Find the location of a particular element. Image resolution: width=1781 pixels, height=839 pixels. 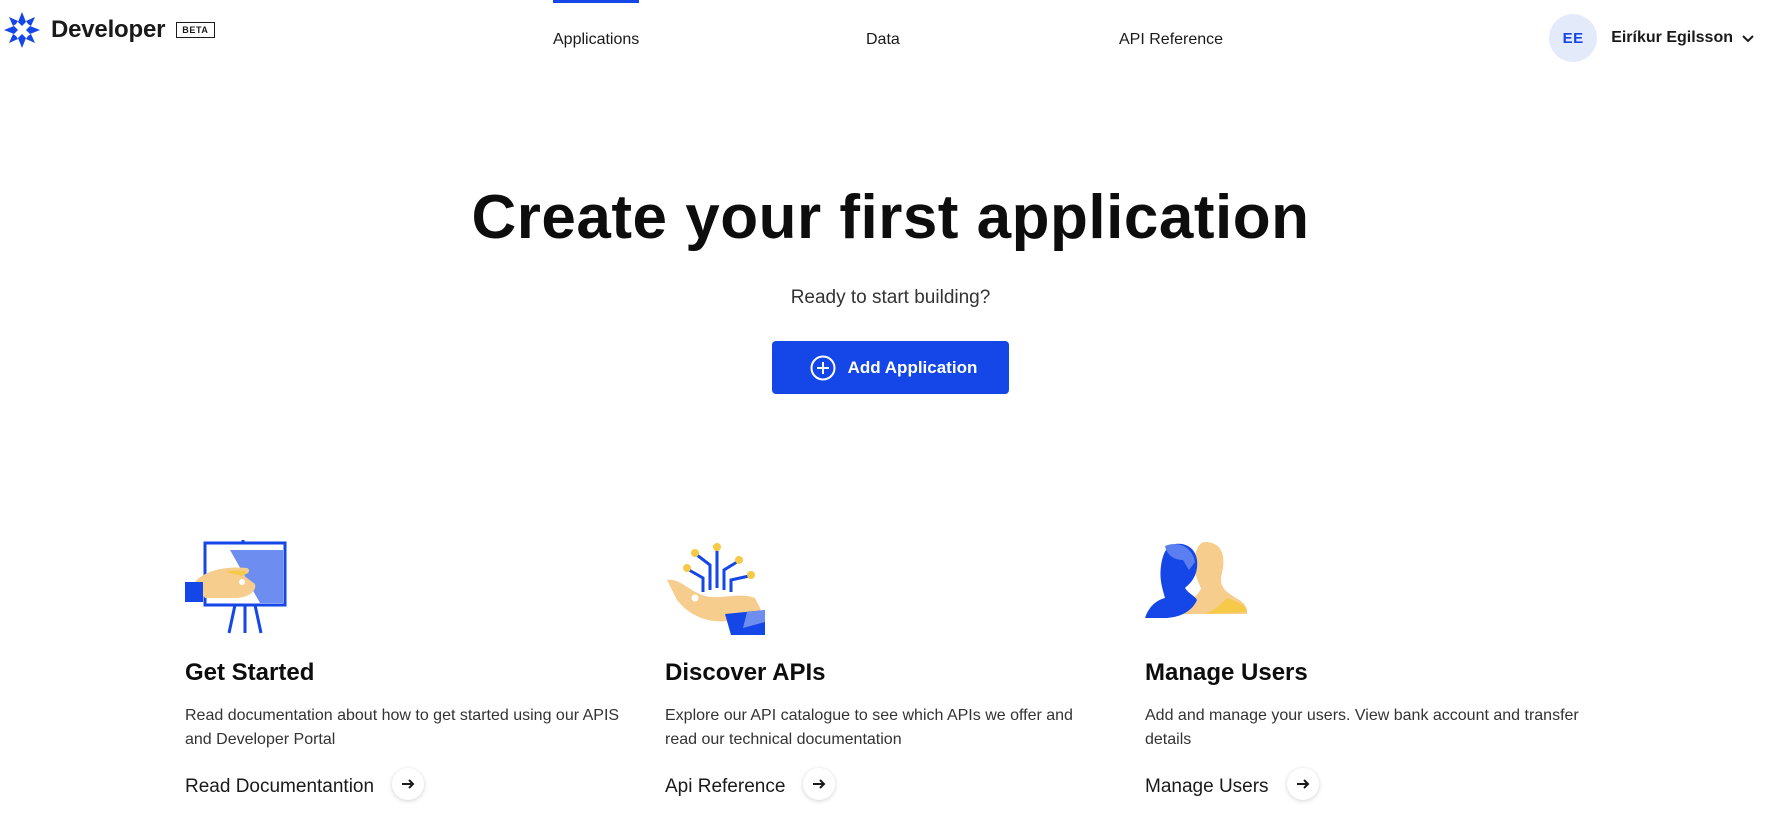

nav-api-reference: API Reference is located at coordinates (1171, 38).